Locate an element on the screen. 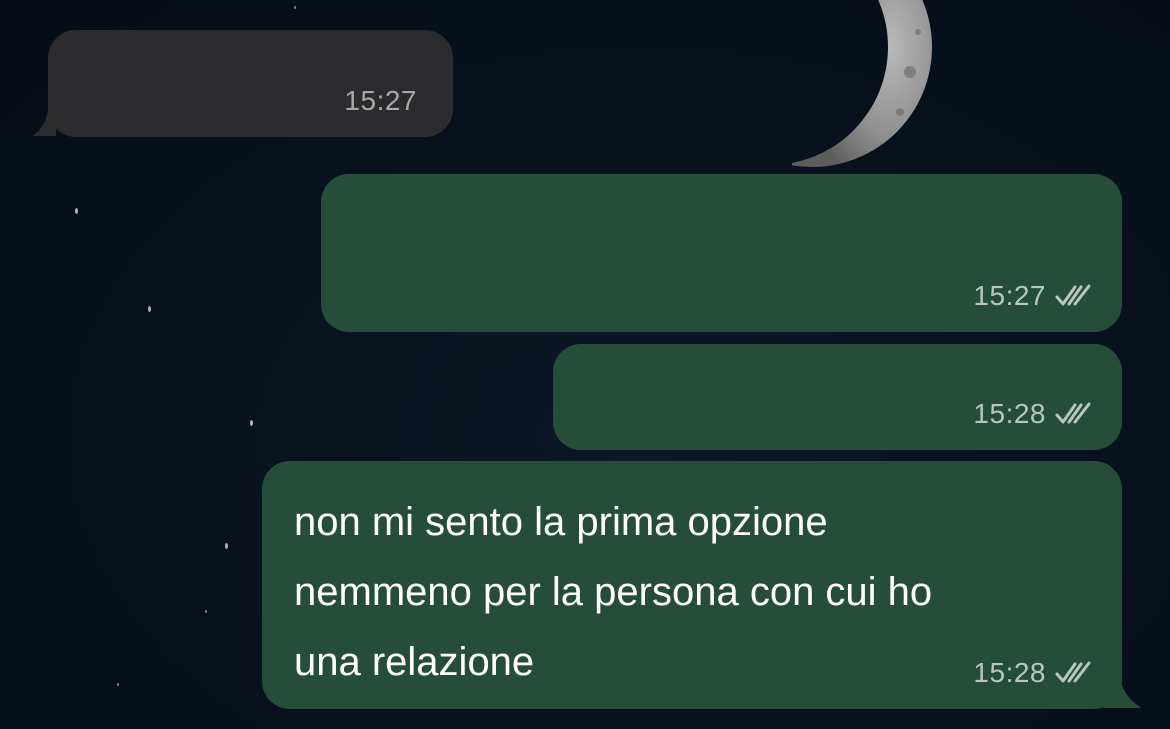 Image resolution: width=1170 pixels, height=729 pixels. outgoing-message-bubble: 15:27 is located at coordinates (721, 253).